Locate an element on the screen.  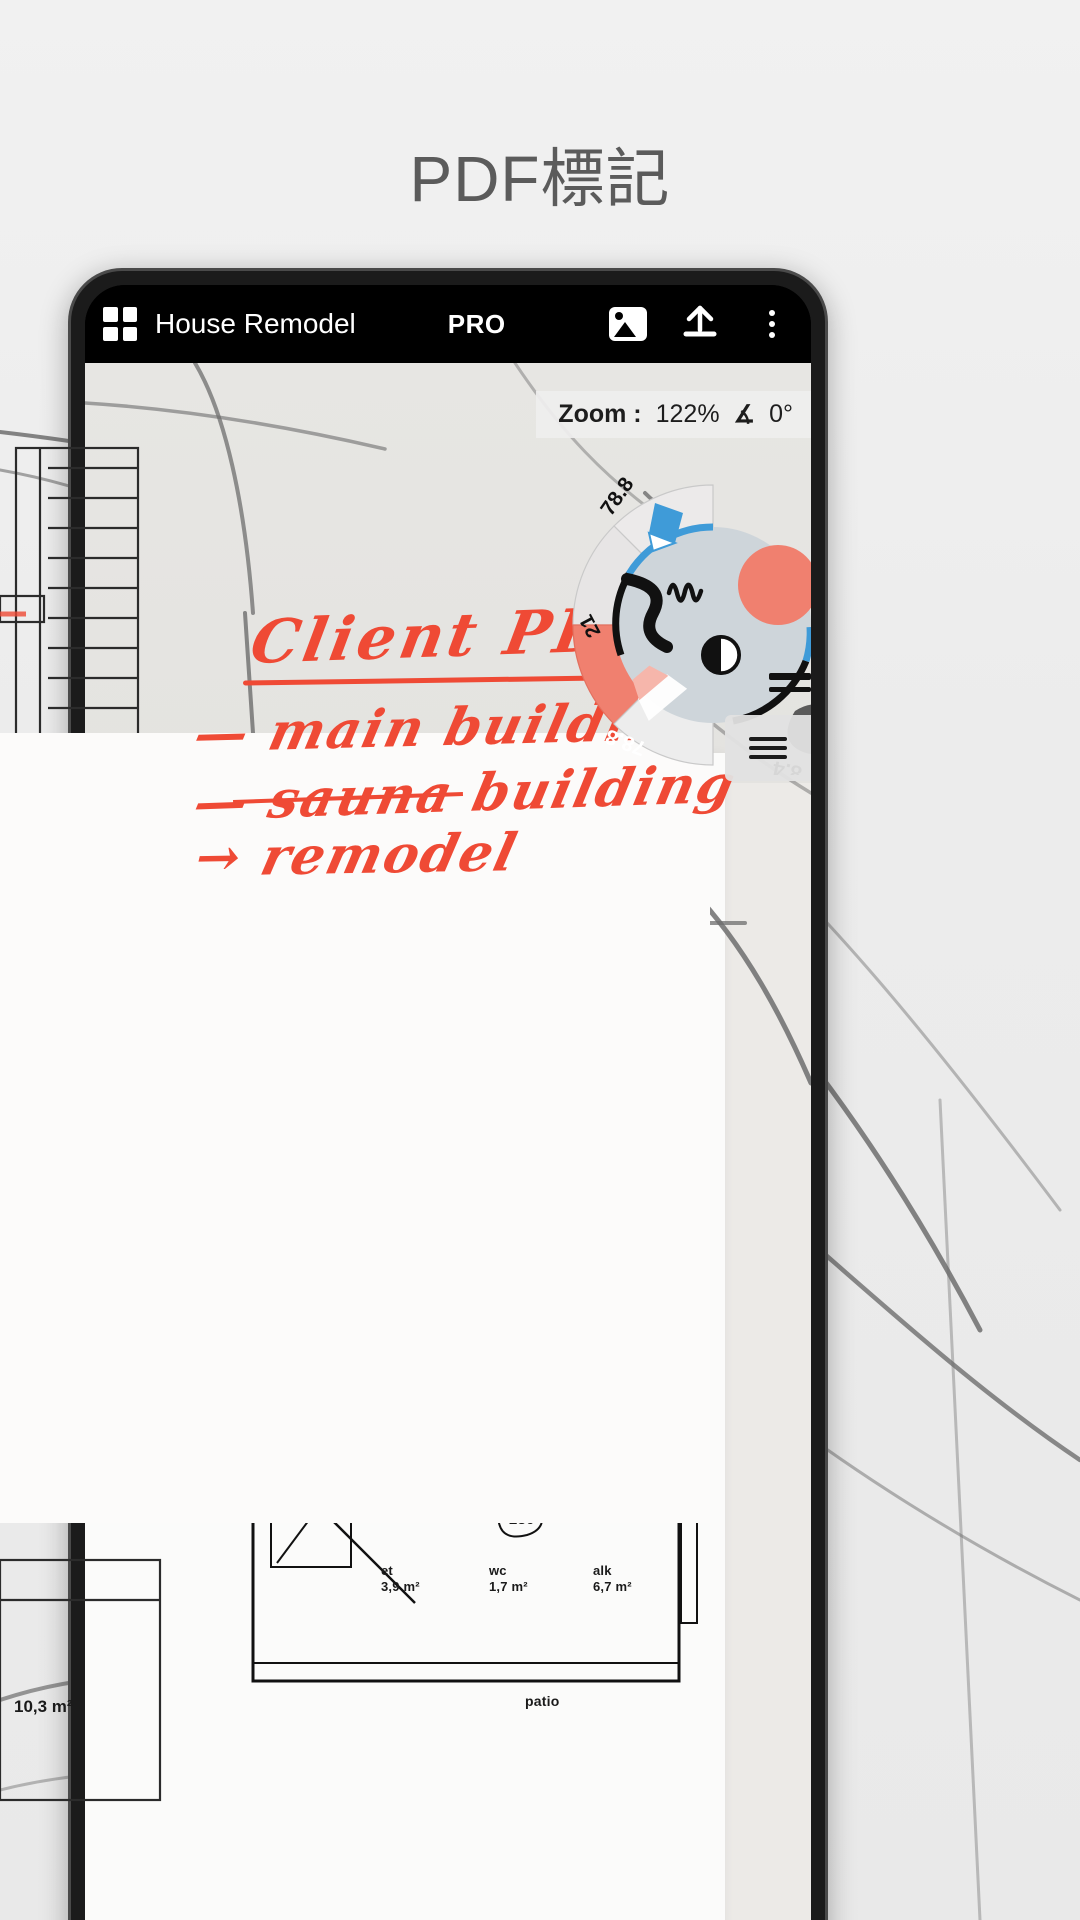
pro-badge: PRO is located at coordinates (477, 324).